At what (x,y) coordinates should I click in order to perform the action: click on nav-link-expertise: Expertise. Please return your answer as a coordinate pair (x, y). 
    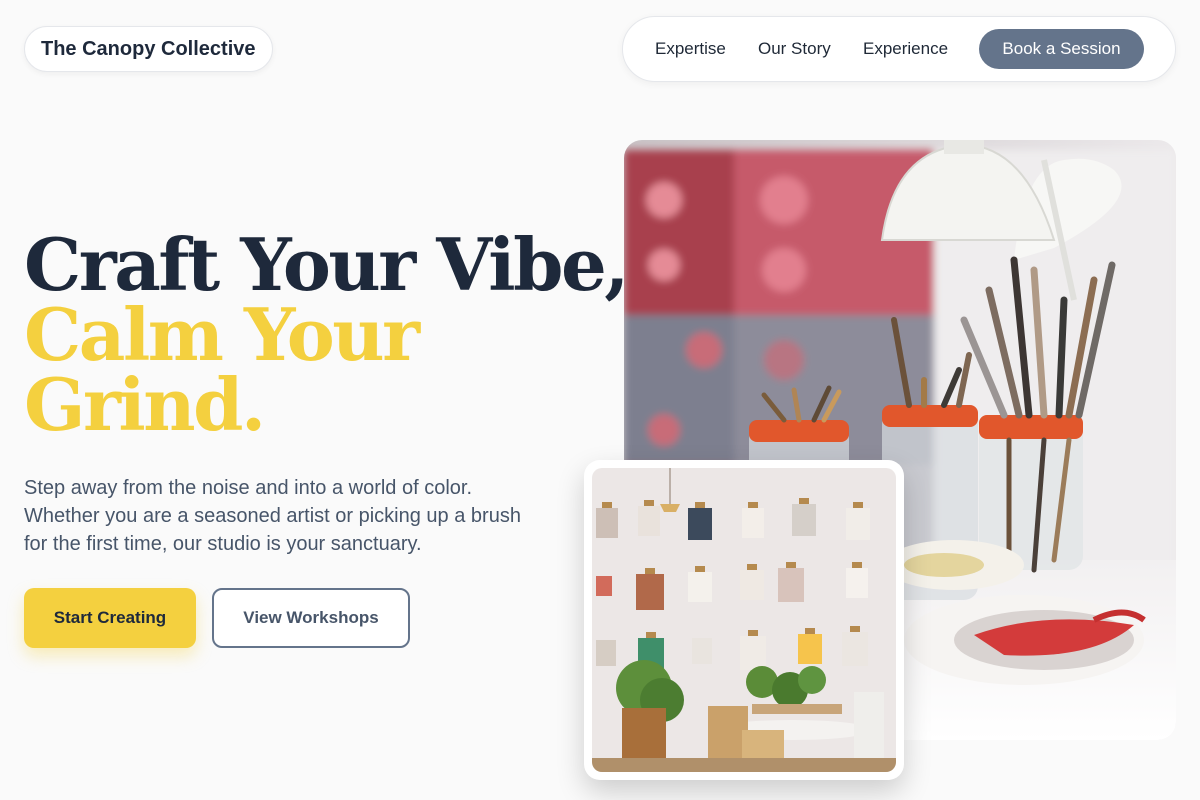
    Looking at the image, I should click on (690, 49).